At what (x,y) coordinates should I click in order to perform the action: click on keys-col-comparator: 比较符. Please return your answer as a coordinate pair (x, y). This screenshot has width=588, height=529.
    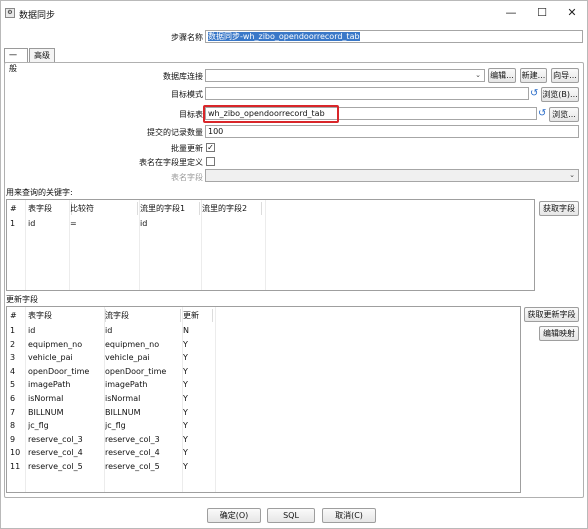
    Looking at the image, I should click on (104, 208).